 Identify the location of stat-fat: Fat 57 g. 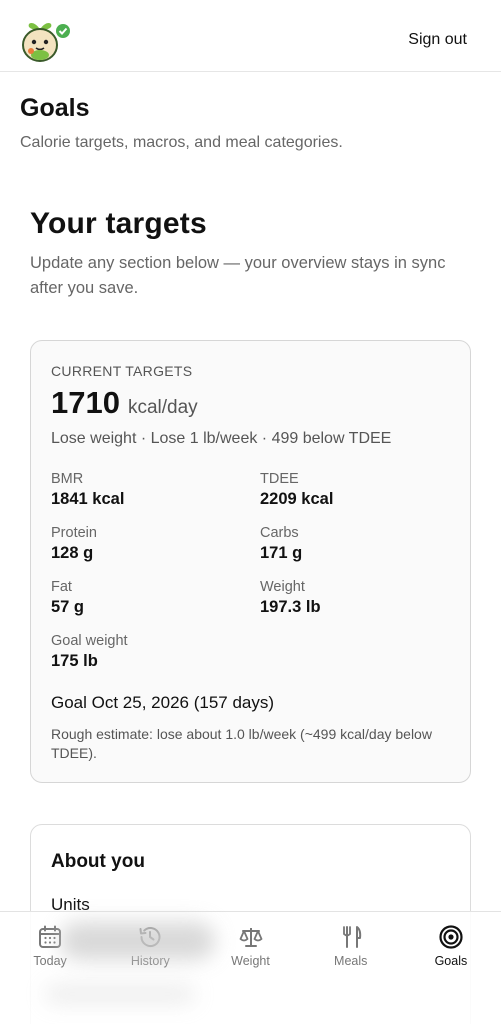
(67, 598).